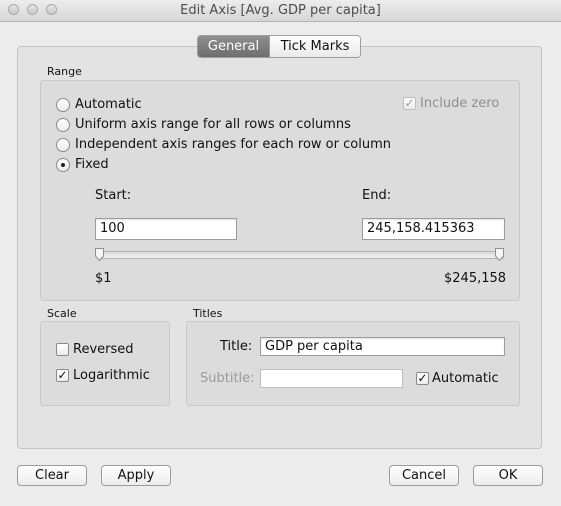  I want to click on range-group-label: Range, so click(64, 71).